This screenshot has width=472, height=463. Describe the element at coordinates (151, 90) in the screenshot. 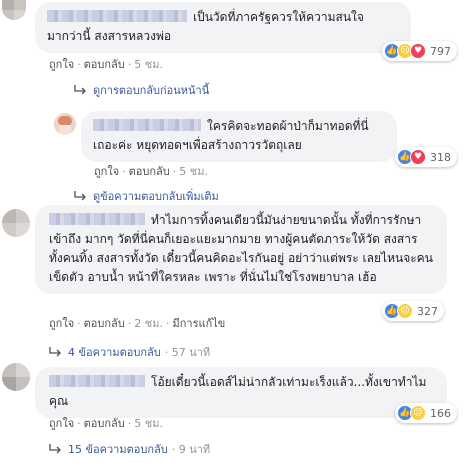

I see `replies-label: ดูการตอบกลับก่อนหน้านี้` at that location.